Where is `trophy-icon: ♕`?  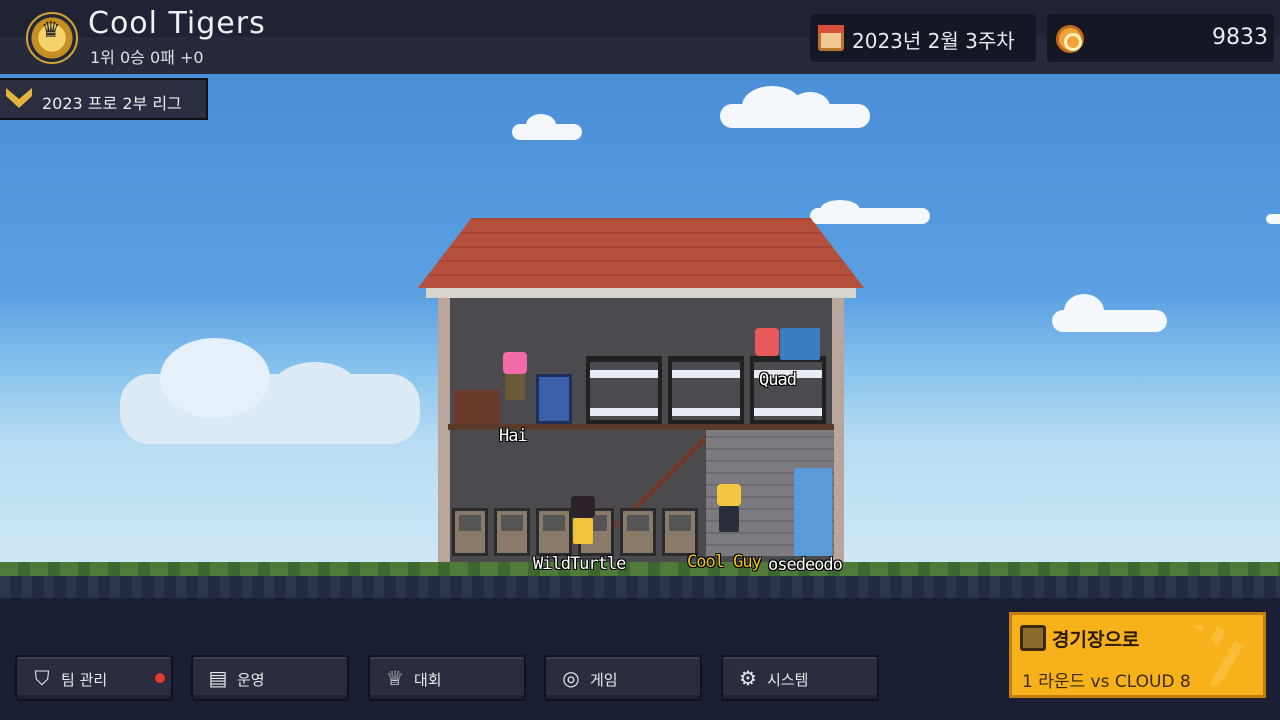 trophy-icon: ♕ is located at coordinates (395, 678).